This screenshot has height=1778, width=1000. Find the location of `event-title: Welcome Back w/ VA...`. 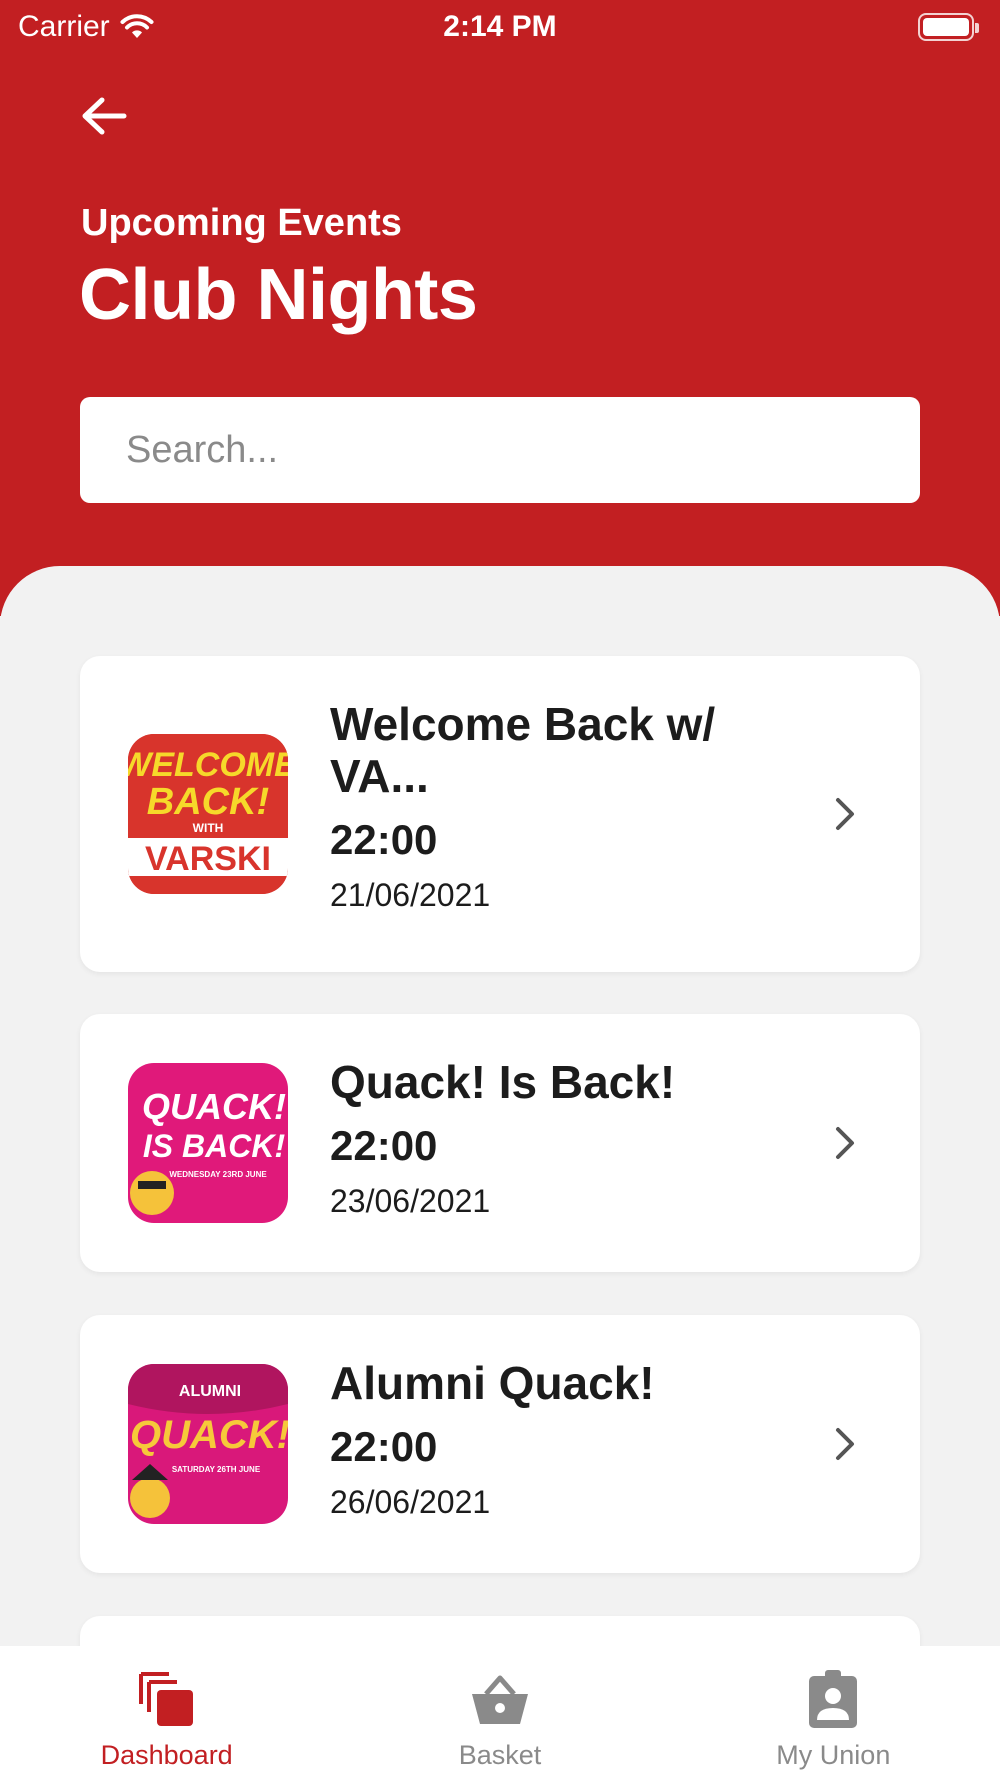

event-title: Welcome Back w/ VA... is located at coordinates (523, 750).